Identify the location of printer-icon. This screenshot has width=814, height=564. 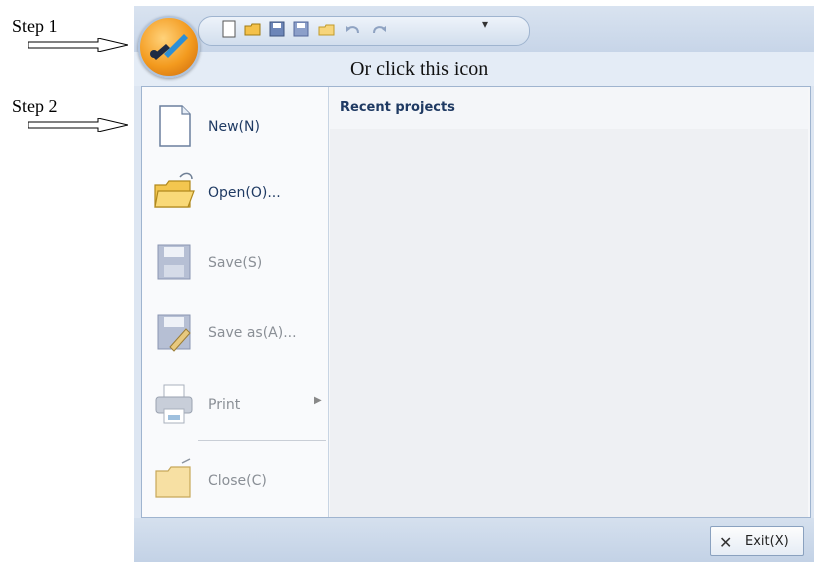
(174, 404).